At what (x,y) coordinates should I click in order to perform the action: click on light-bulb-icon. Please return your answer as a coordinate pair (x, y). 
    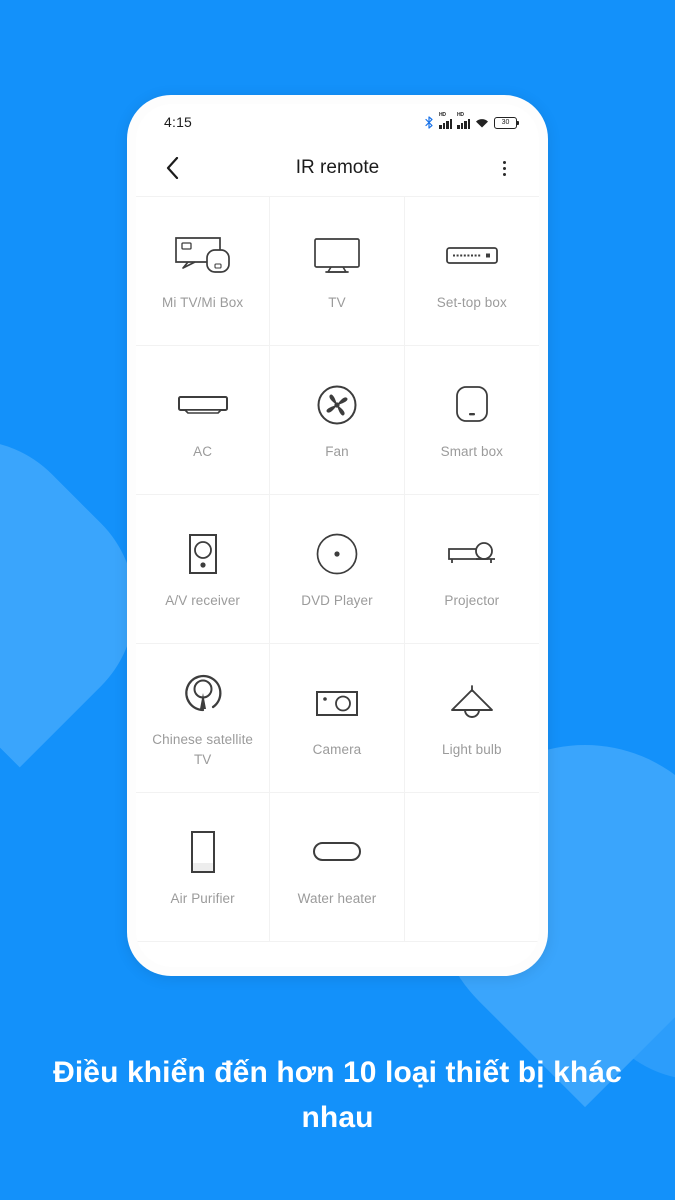
    Looking at the image, I should click on (471, 702).